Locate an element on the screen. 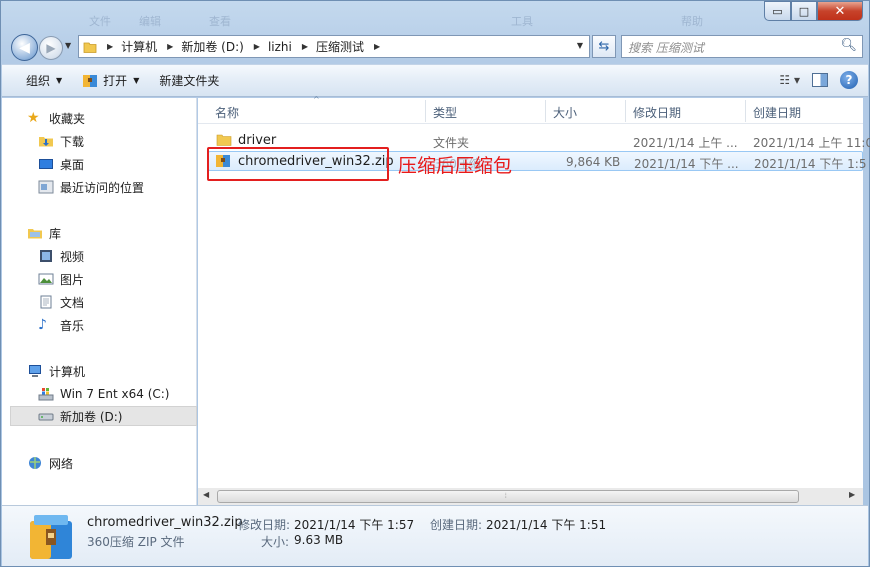  sidebar-label: 库 is located at coordinates (55, 233).